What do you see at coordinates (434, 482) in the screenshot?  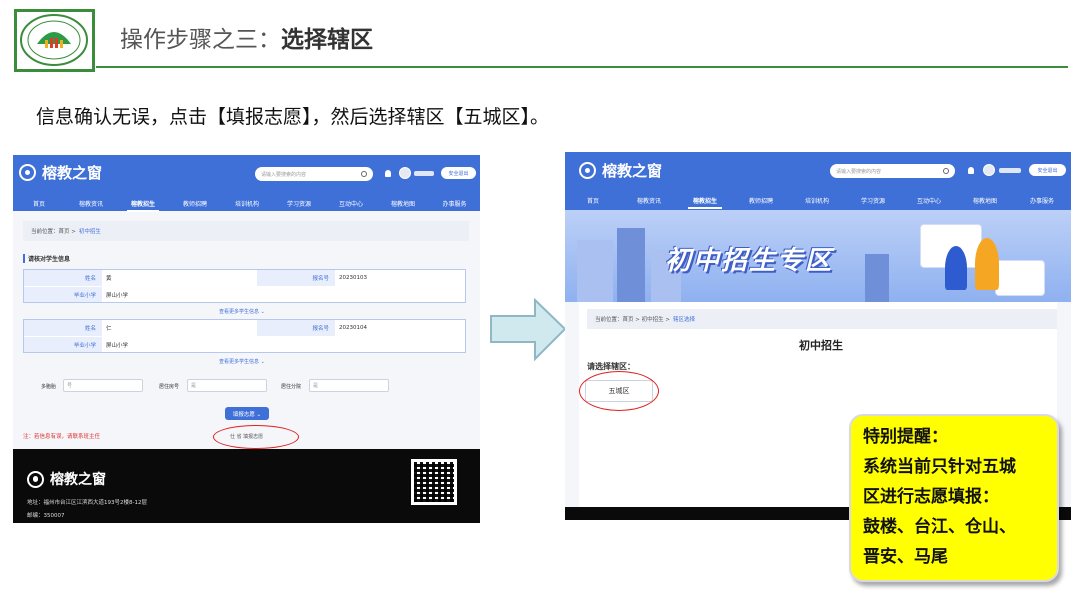 I see `qr-code-icon` at bounding box center [434, 482].